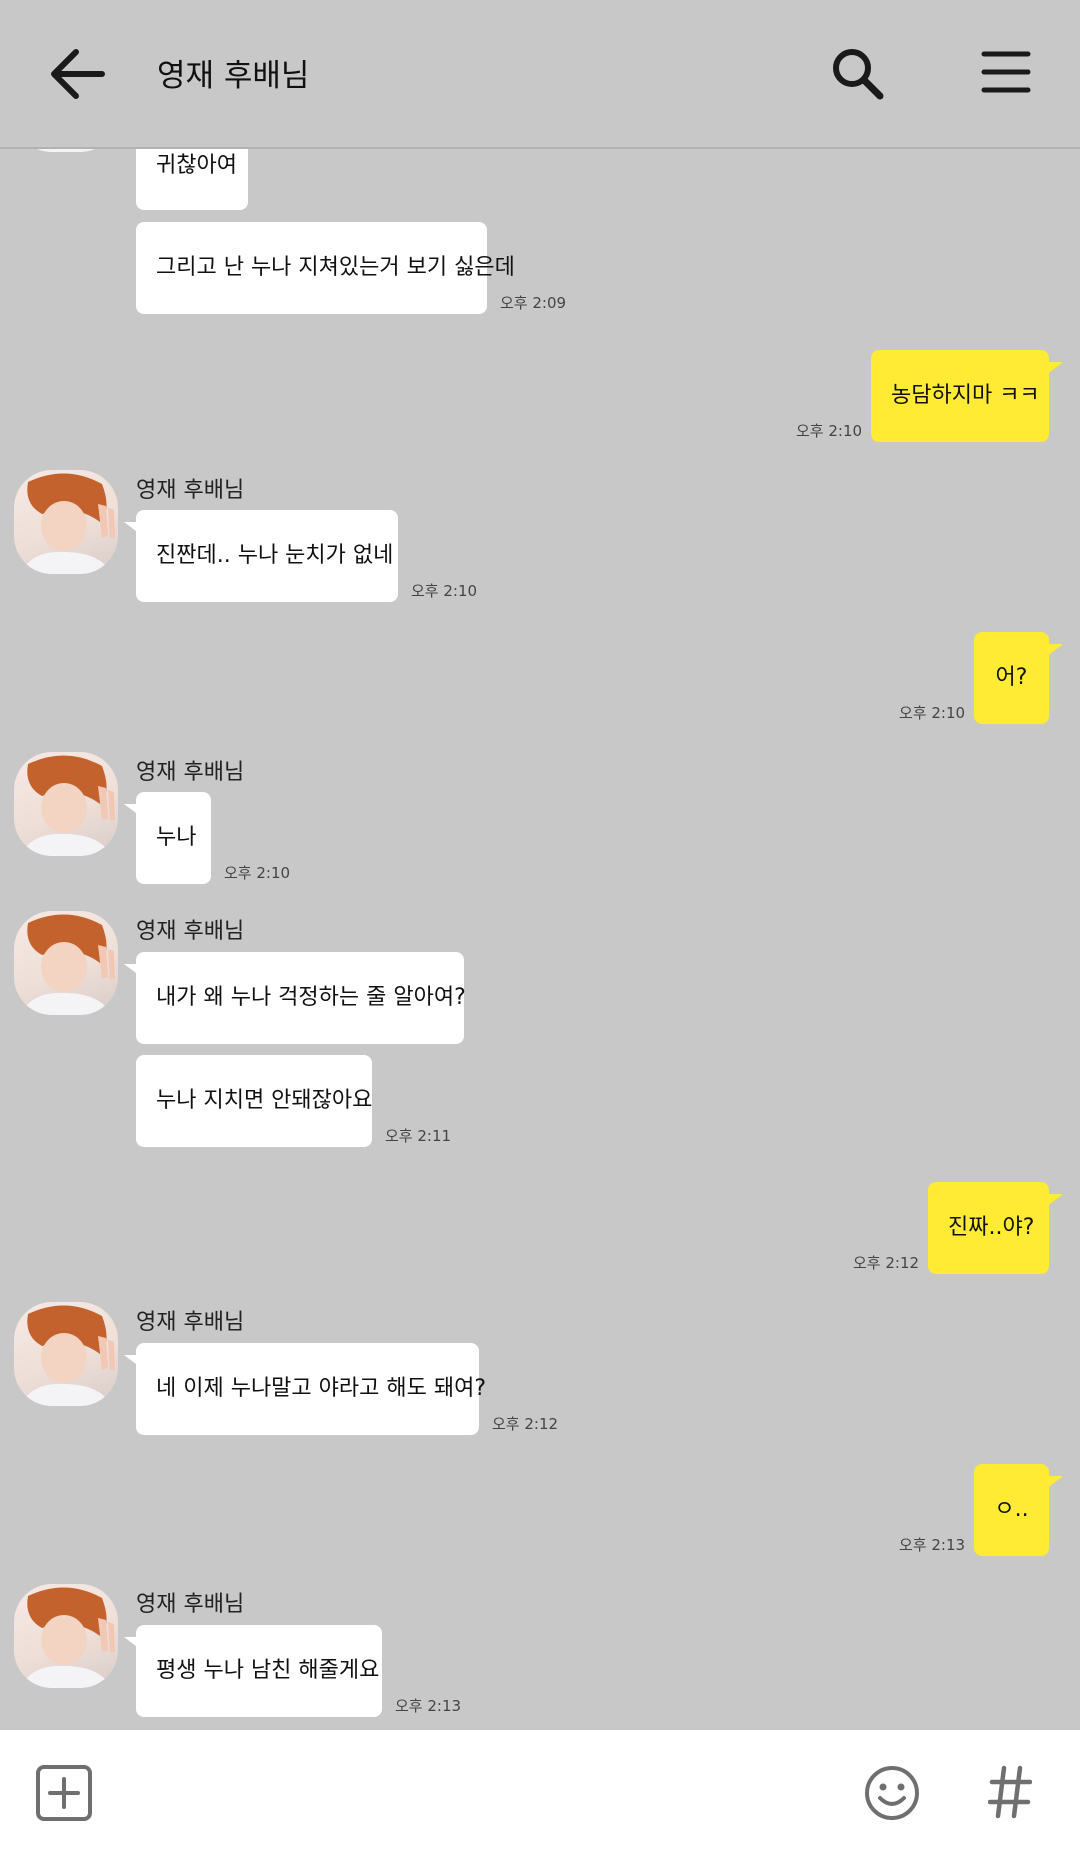 Image resolution: width=1080 pixels, height=1857 pixels. I want to click on back-button, so click(76, 74).